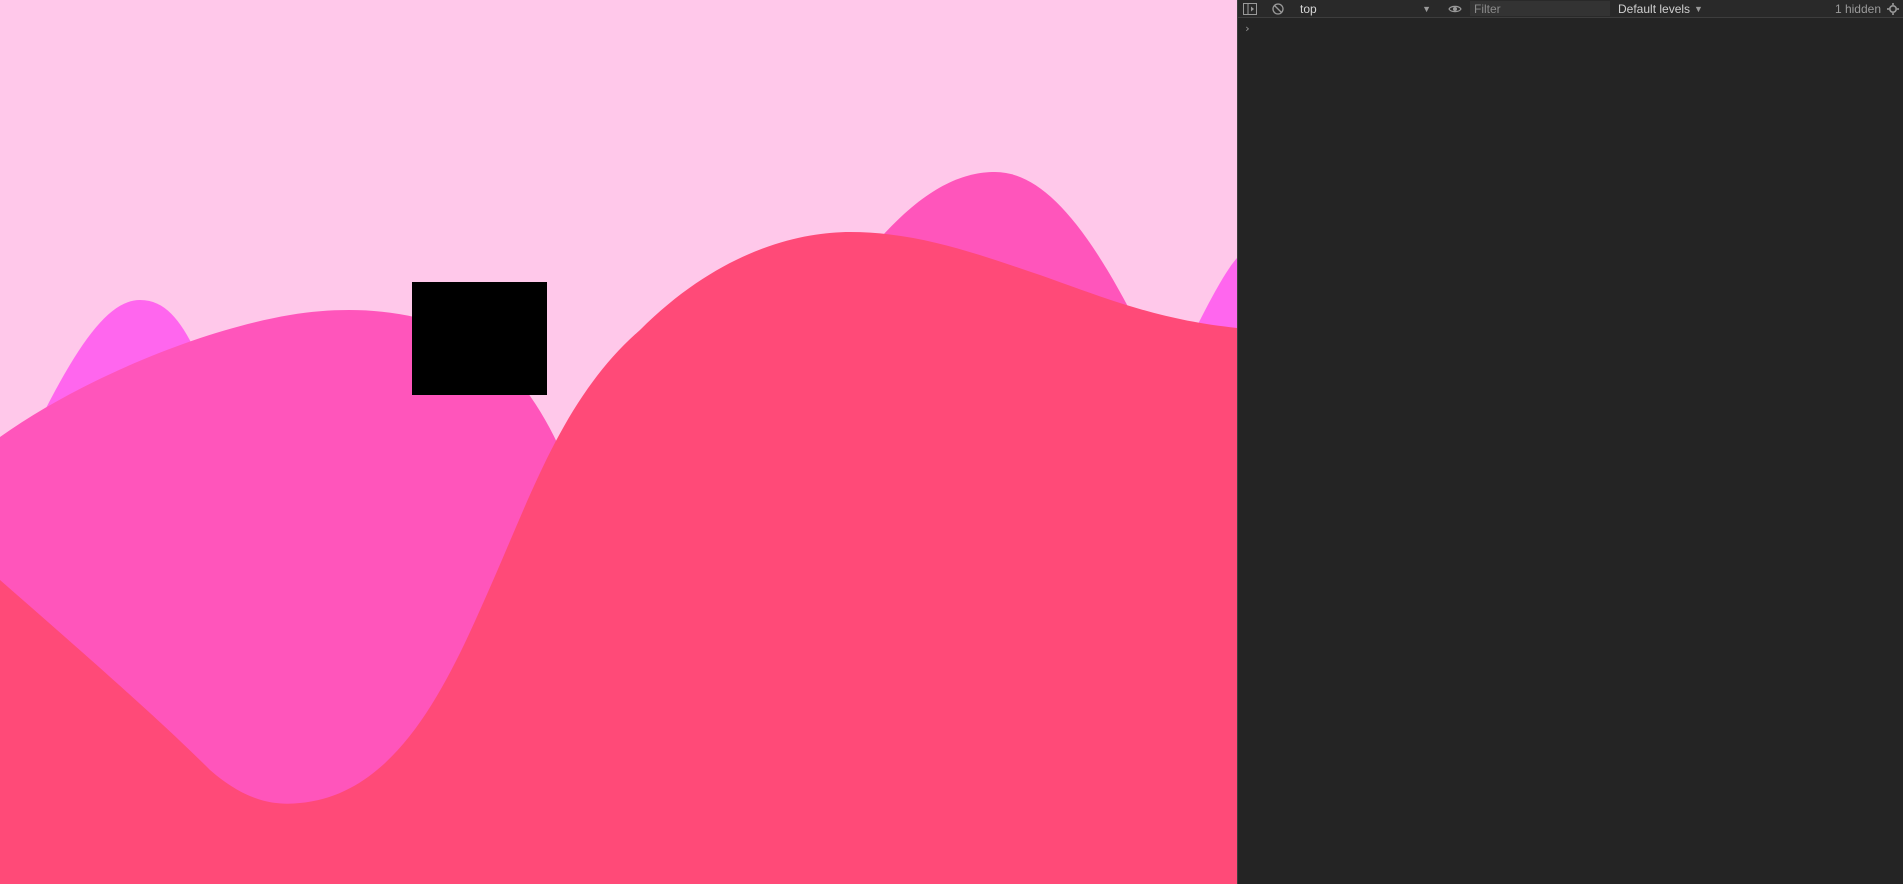  Describe the element at coordinates (1893, 9) in the screenshot. I see `gear-icon` at that location.